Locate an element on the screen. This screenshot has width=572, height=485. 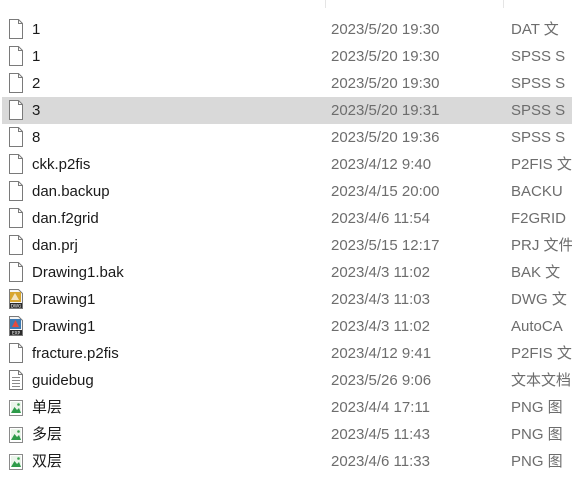
file-row: 1 2023/5/20 19:30 DAT 文 is located at coordinates (286, 29).